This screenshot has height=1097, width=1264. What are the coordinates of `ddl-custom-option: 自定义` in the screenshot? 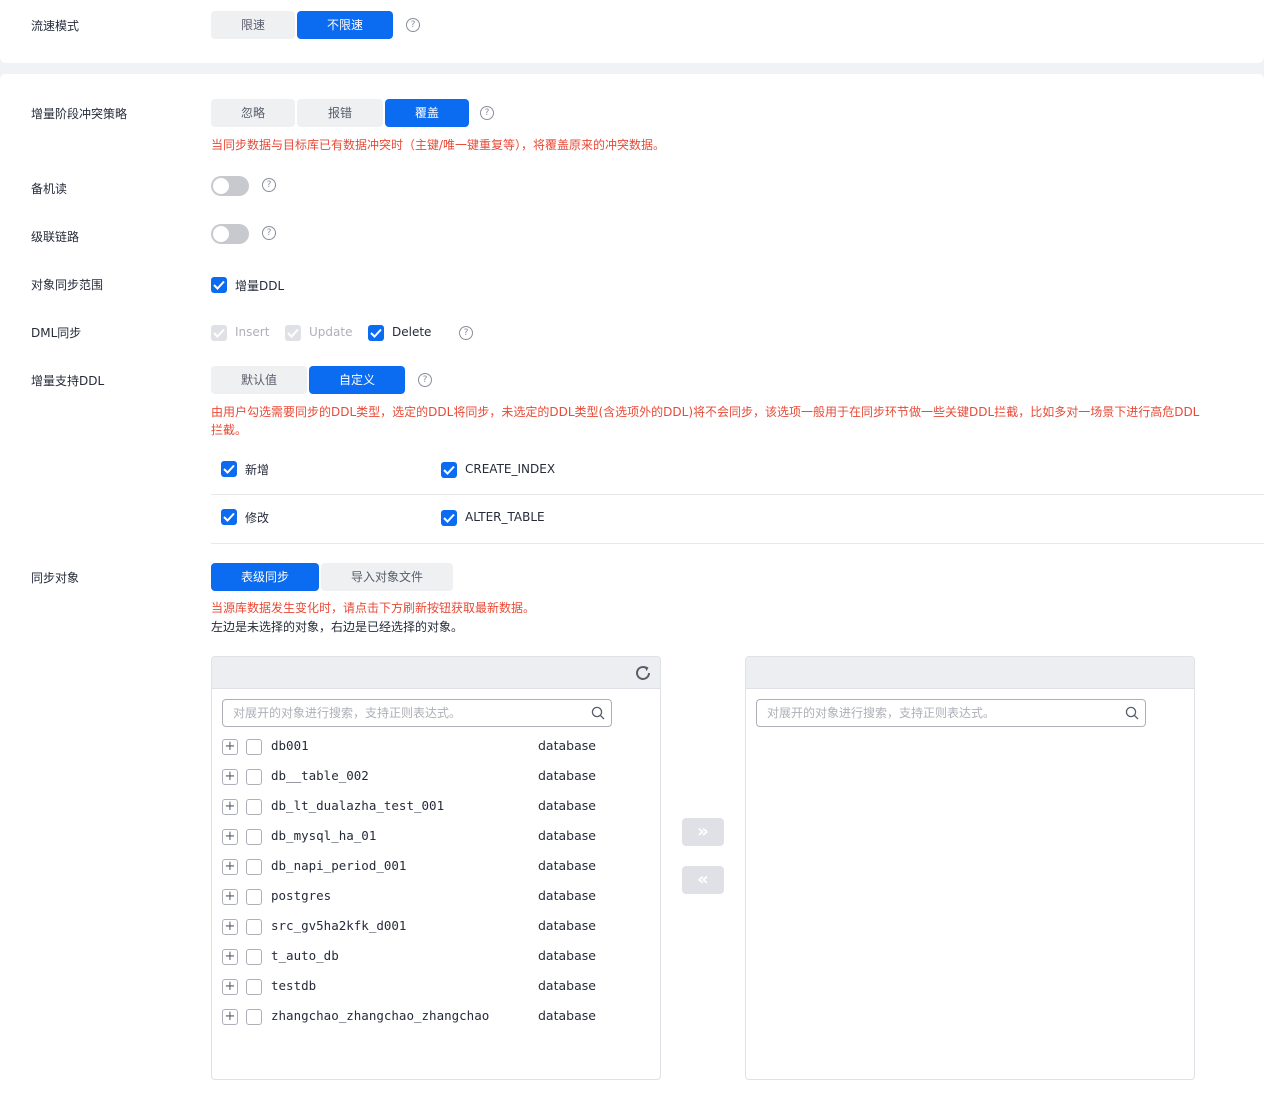 It's located at (357, 380).